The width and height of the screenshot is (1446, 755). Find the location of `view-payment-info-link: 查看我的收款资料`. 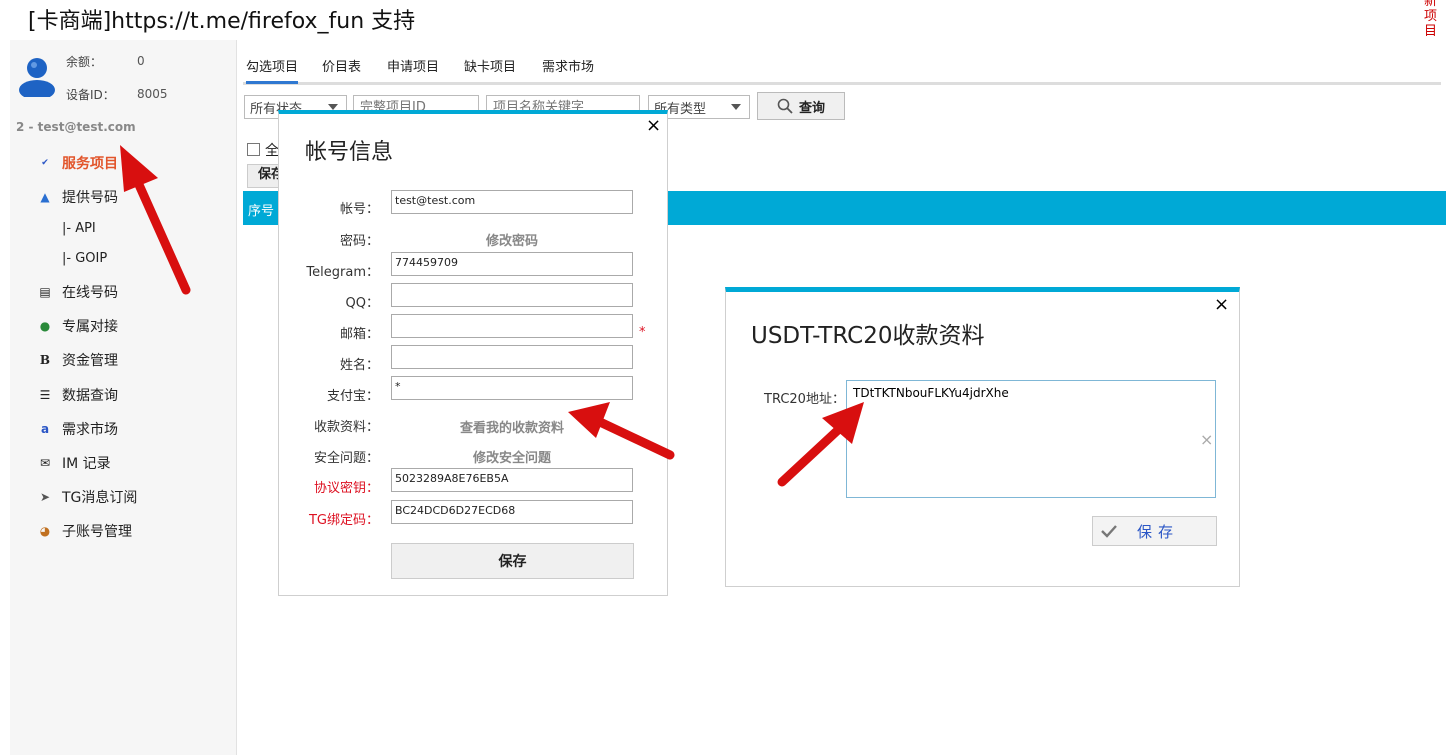

view-payment-info-link: 查看我的收款资料 is located at coordinates (512, 426).